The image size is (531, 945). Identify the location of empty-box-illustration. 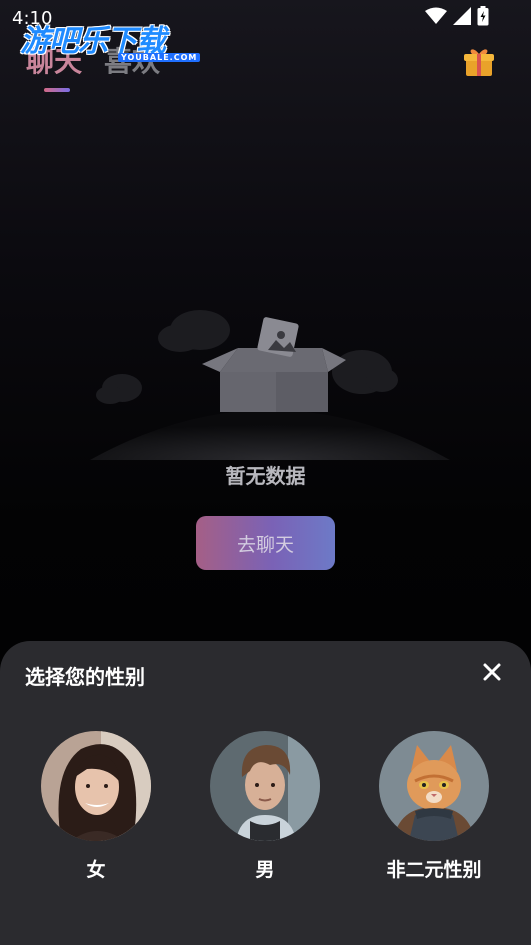
(270, 385).